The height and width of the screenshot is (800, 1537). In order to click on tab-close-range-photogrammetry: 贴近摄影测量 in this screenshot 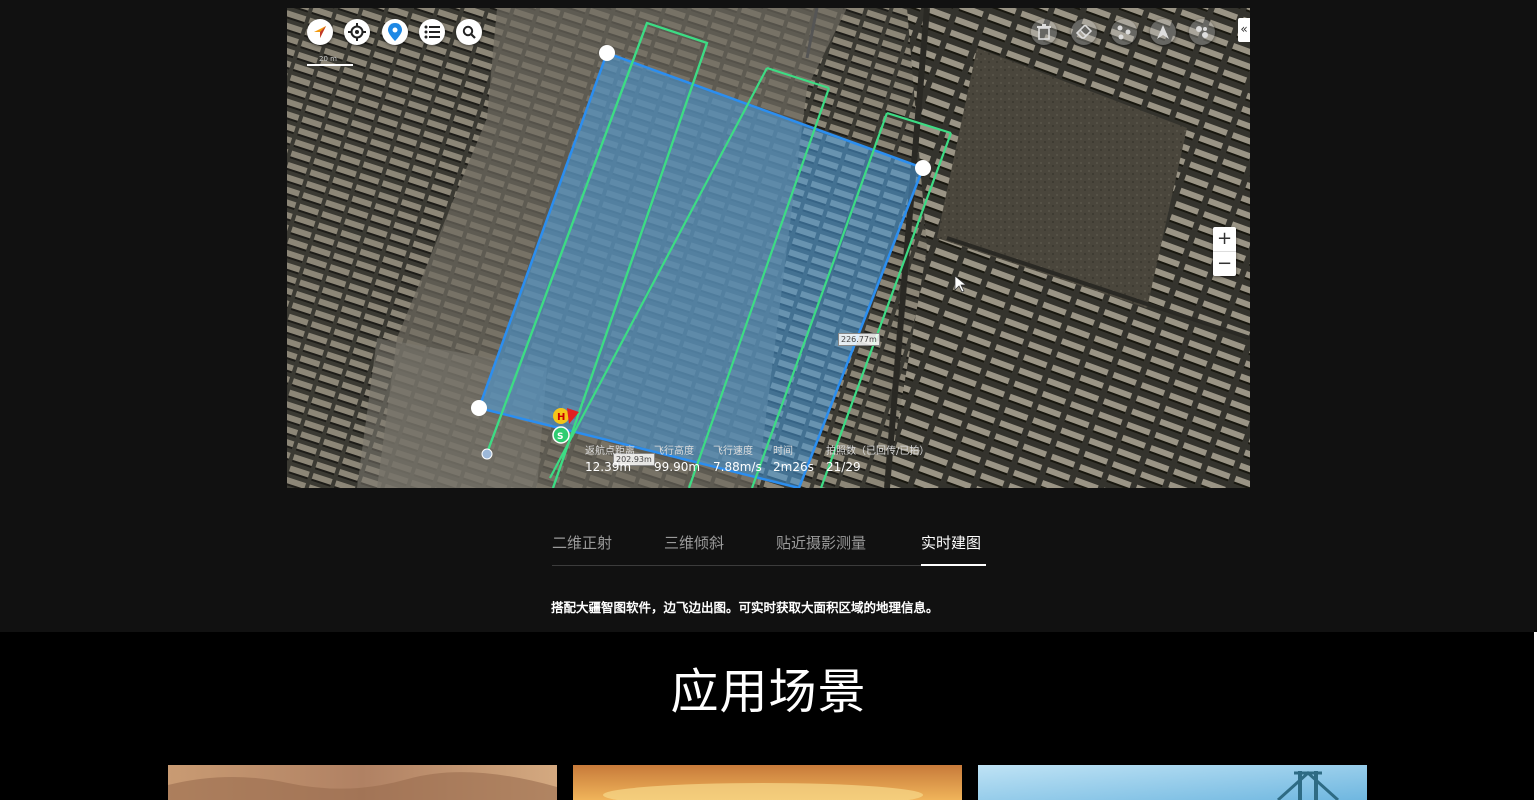, I will do `click(821, 542)`.